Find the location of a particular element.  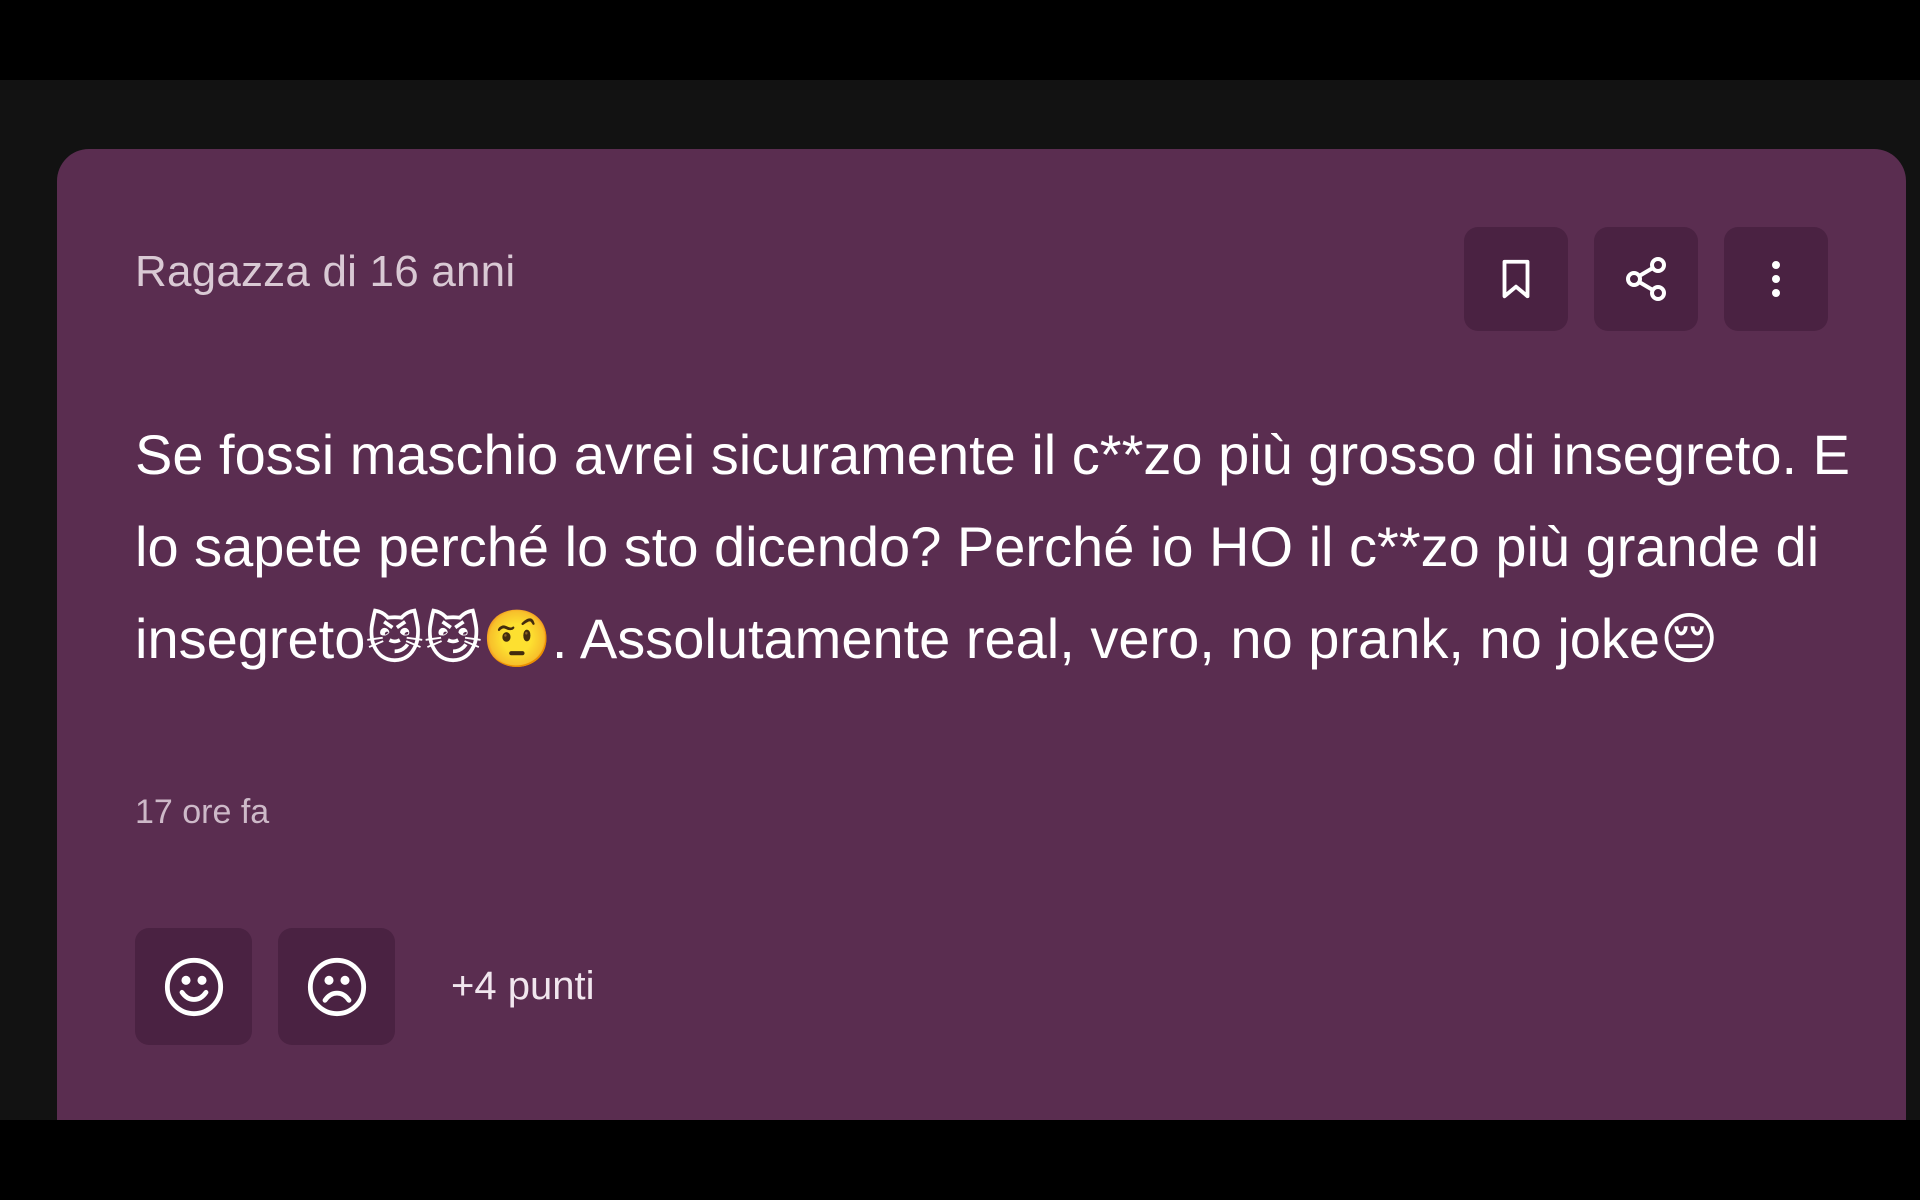

frown-icon is located at coordinates (336, 986).